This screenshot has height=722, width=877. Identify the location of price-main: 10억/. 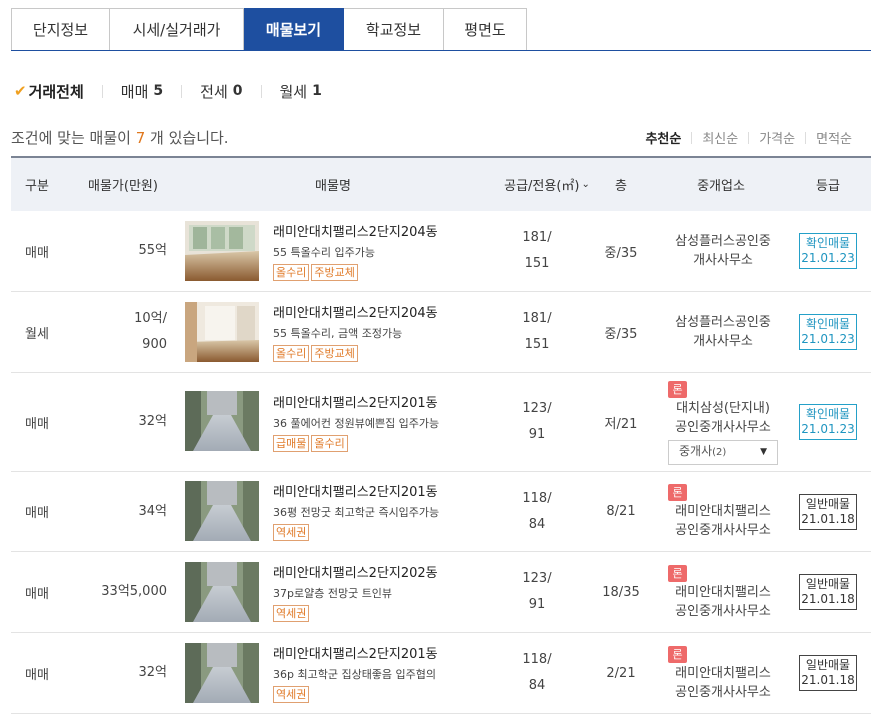
(150, 318).